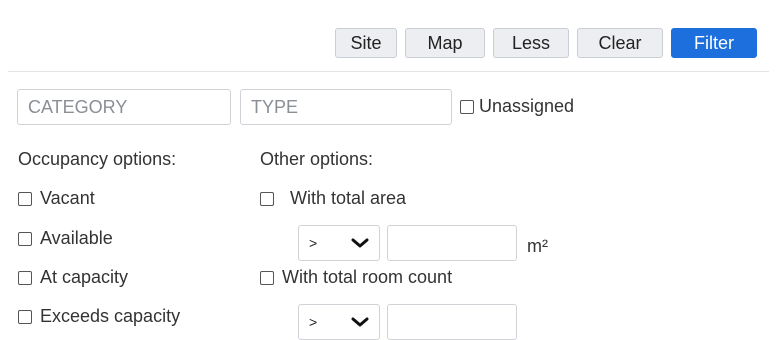  Describe the element at coordinates (452, 322) in the screenshot. I see `room-count-input` at that location.